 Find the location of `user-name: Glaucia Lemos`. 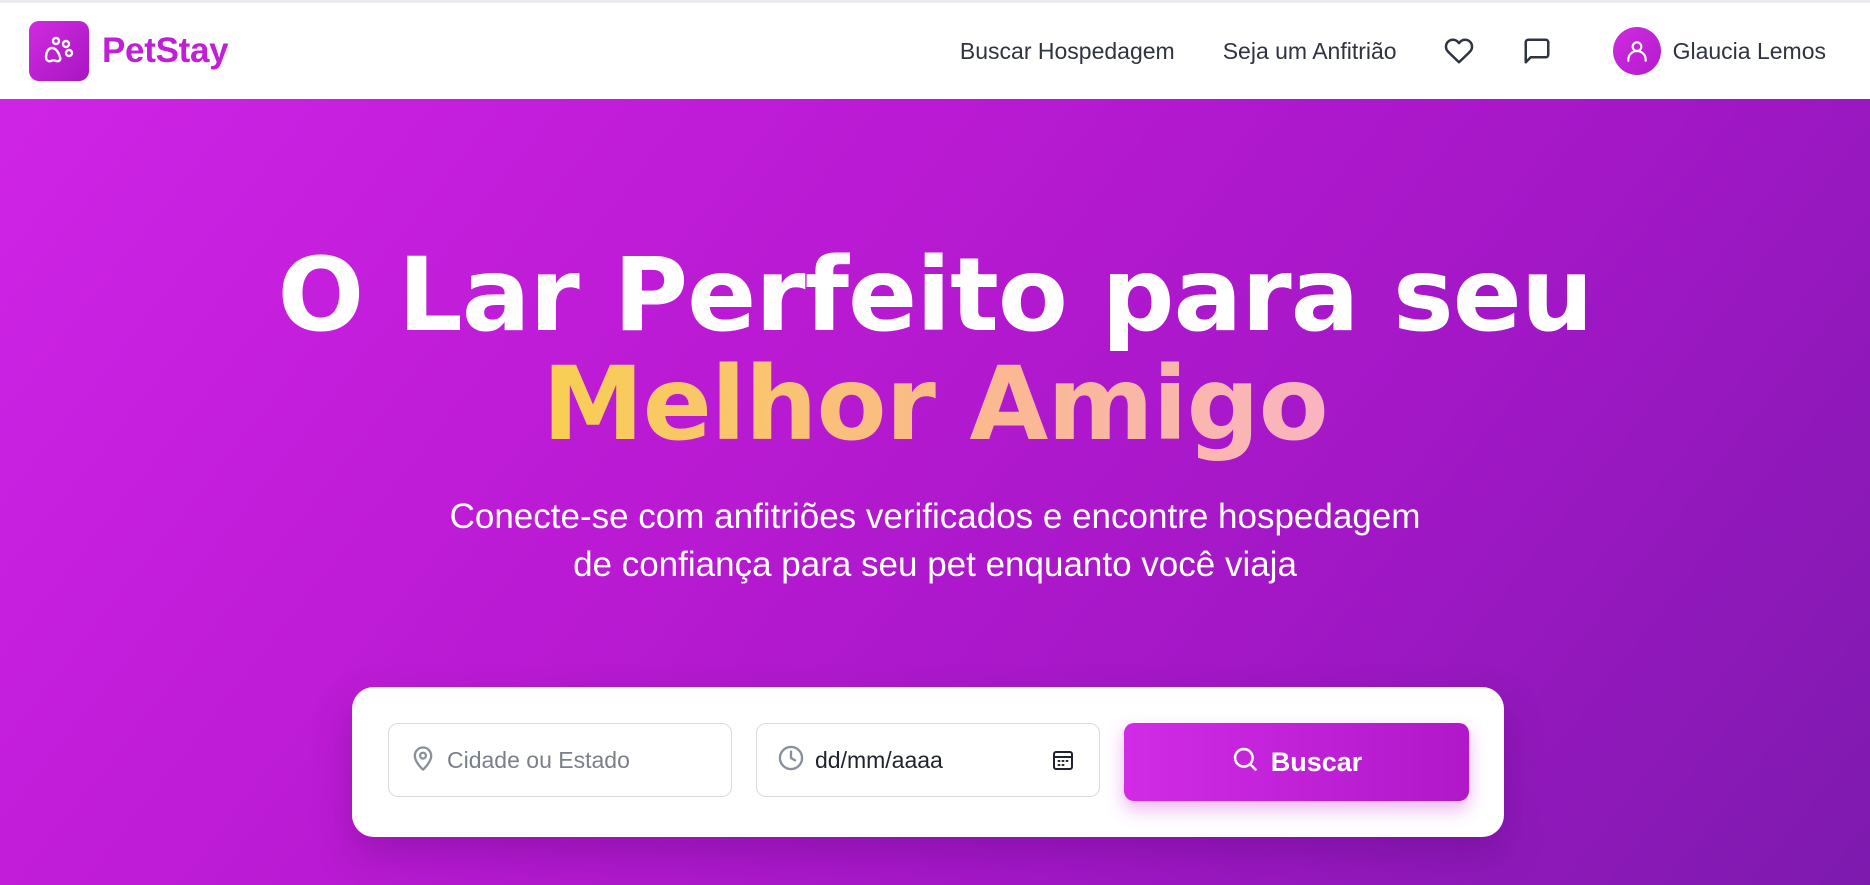

user-name: Glaucia Lemos is located at coordinates (1749, 50).